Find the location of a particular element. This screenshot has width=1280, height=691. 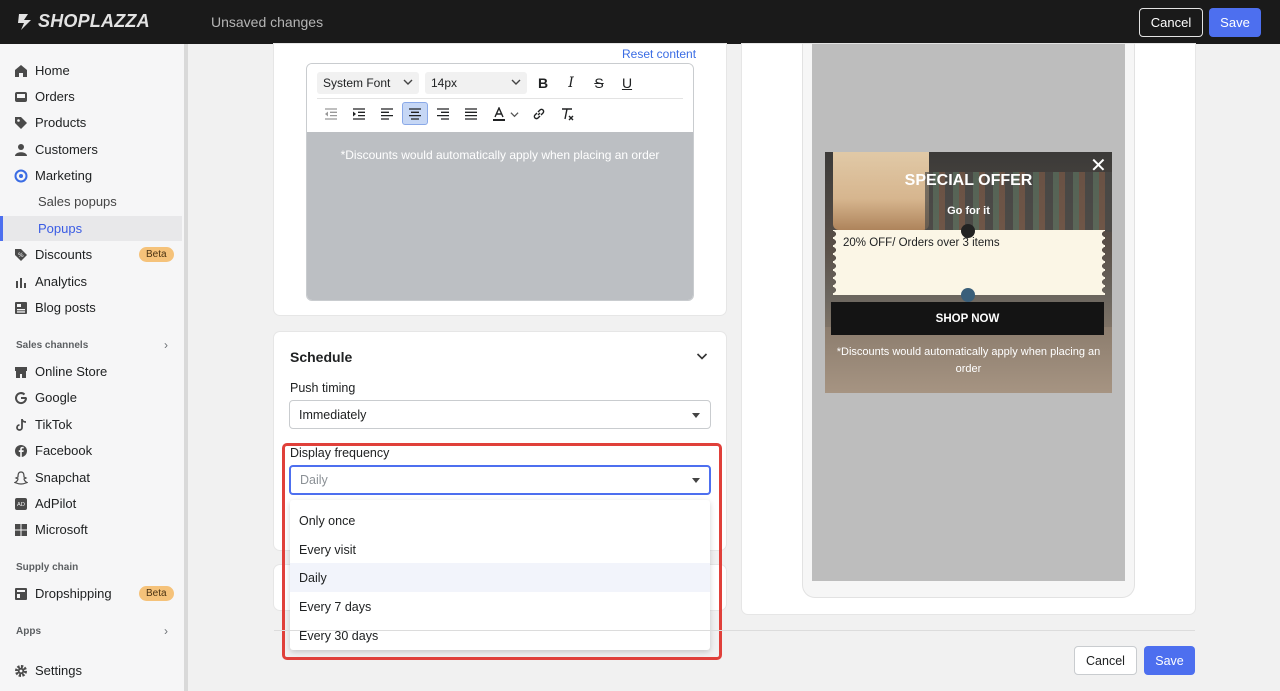

sidebar-item-marketing: Marketing is located at coordinates (91, 175).